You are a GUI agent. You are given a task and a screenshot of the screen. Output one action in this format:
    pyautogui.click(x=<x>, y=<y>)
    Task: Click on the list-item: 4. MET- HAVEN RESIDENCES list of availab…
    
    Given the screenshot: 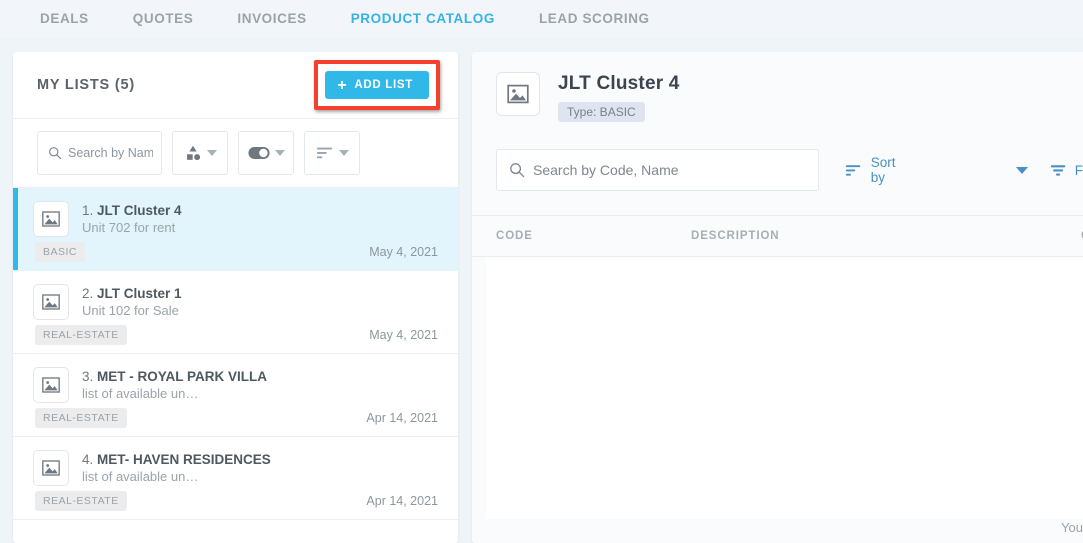 What is the action you would take?
    pyautogui.click(x=235, y=478)
    